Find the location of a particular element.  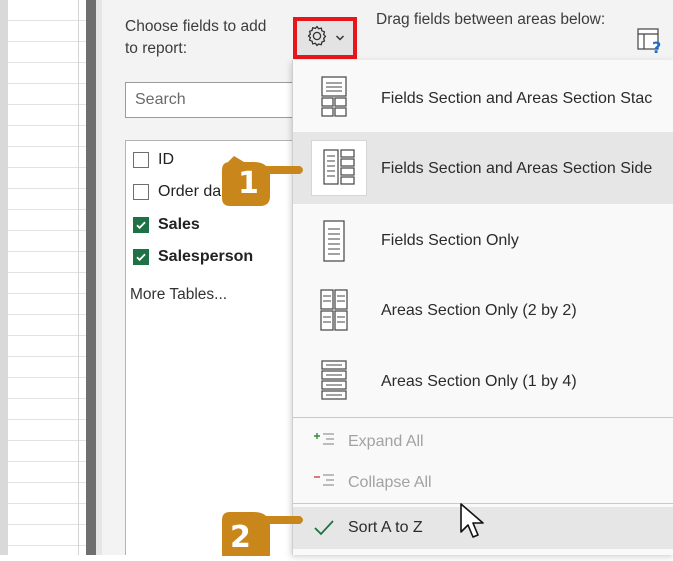

menu-item-side-by-side-layout: Fields Section and Areas Section Side is located at coordinates (483, 168).